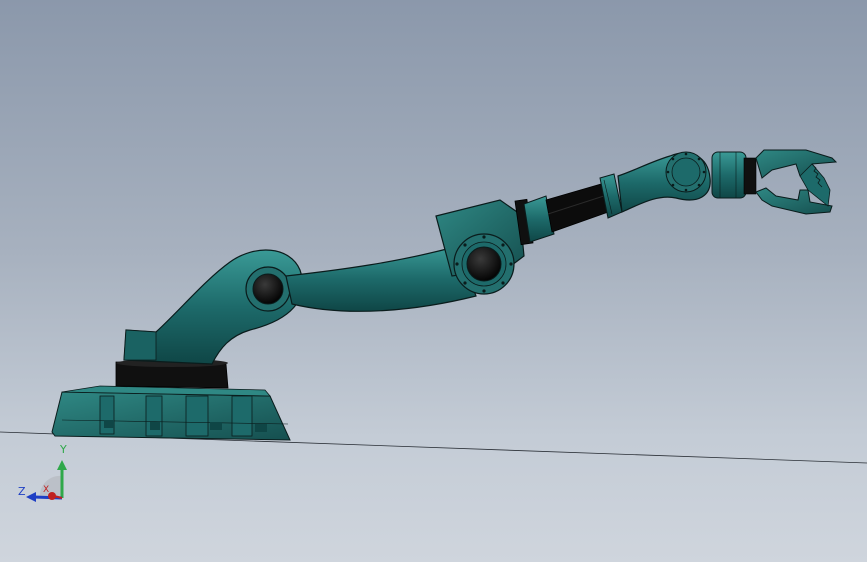 The image size is (867, 562). Describe the element at coordinates (171, 413) in the screenshot. I see `robot-base` at that location.